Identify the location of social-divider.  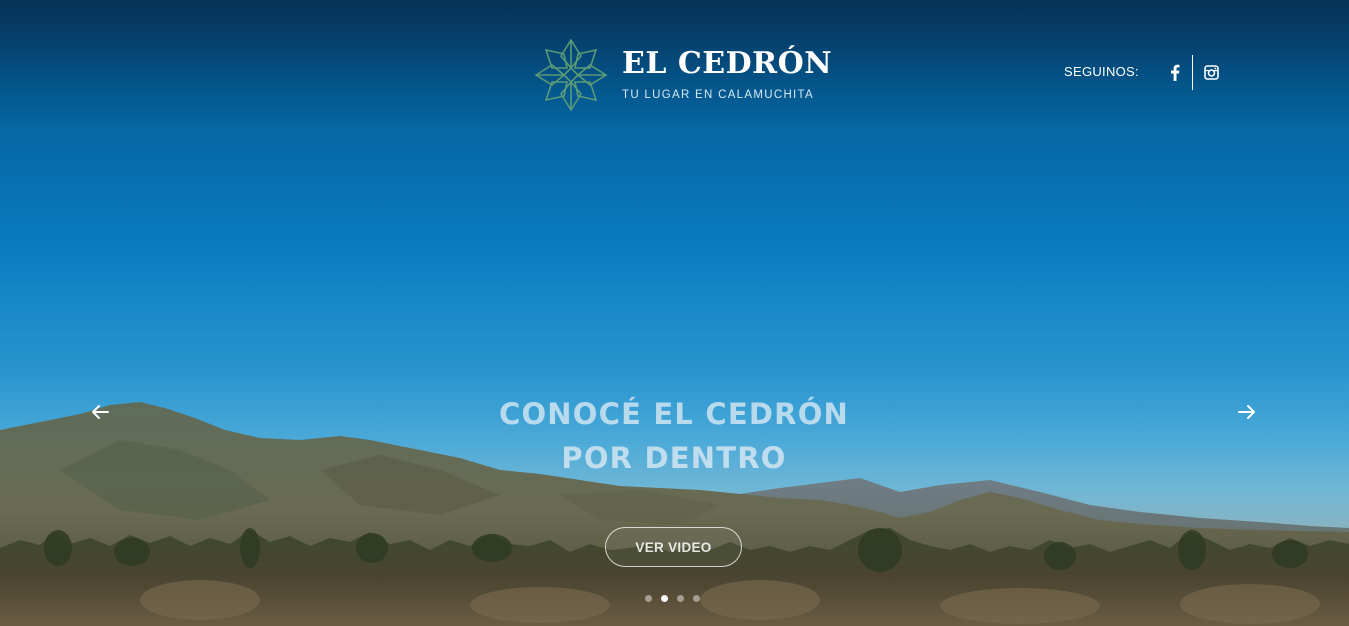
(1192, 72).